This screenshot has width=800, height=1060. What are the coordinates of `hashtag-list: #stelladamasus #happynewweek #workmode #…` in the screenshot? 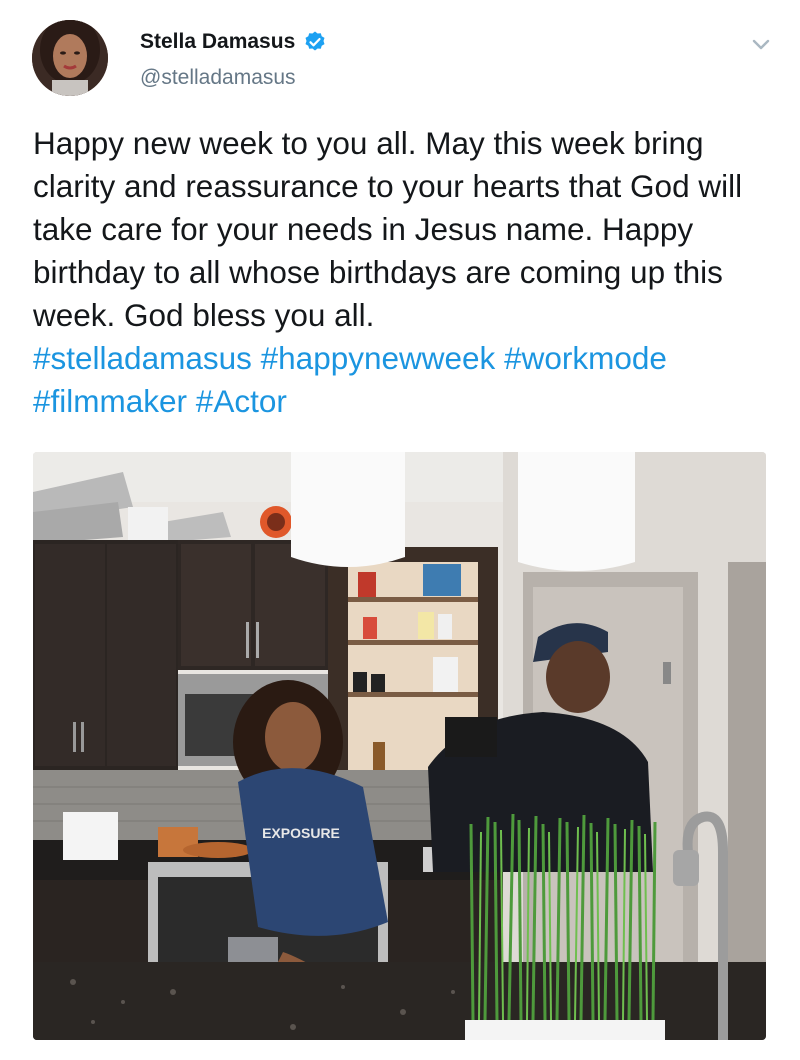 It's located at (350, 379).